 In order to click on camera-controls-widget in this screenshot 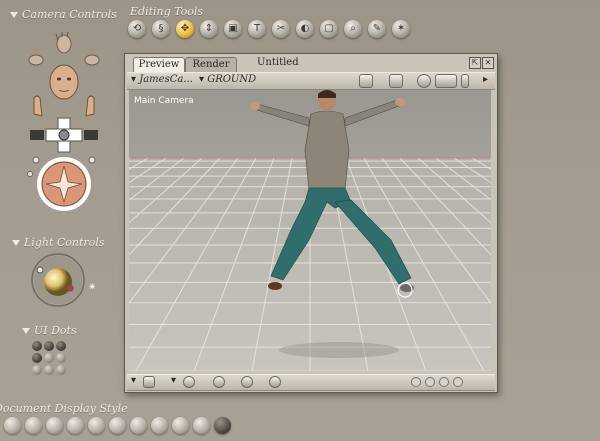, I will do `click(64, 122)`.